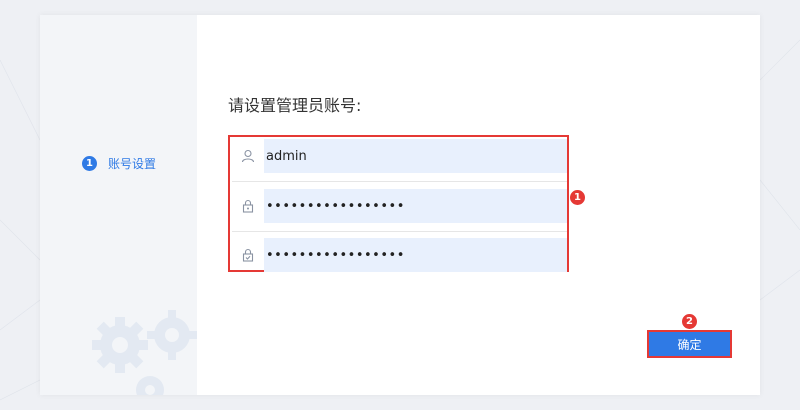  What do you see at coordinates (415, 206) in the screenshot?
I see `password-input: •••••••••••••••••` at bounding box center [415, 206].